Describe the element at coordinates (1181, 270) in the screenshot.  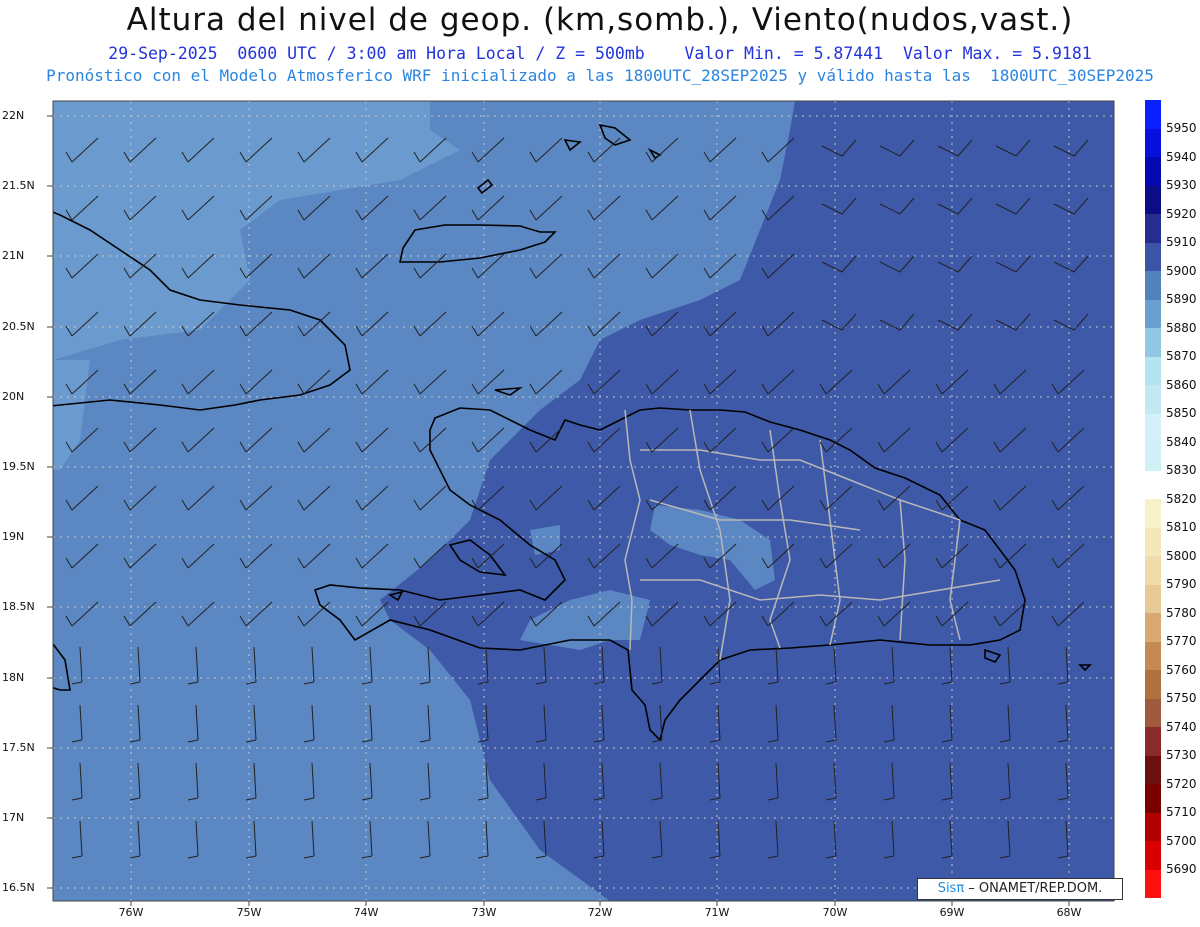
I see `colorbar-tick-label: 5900` at that location.